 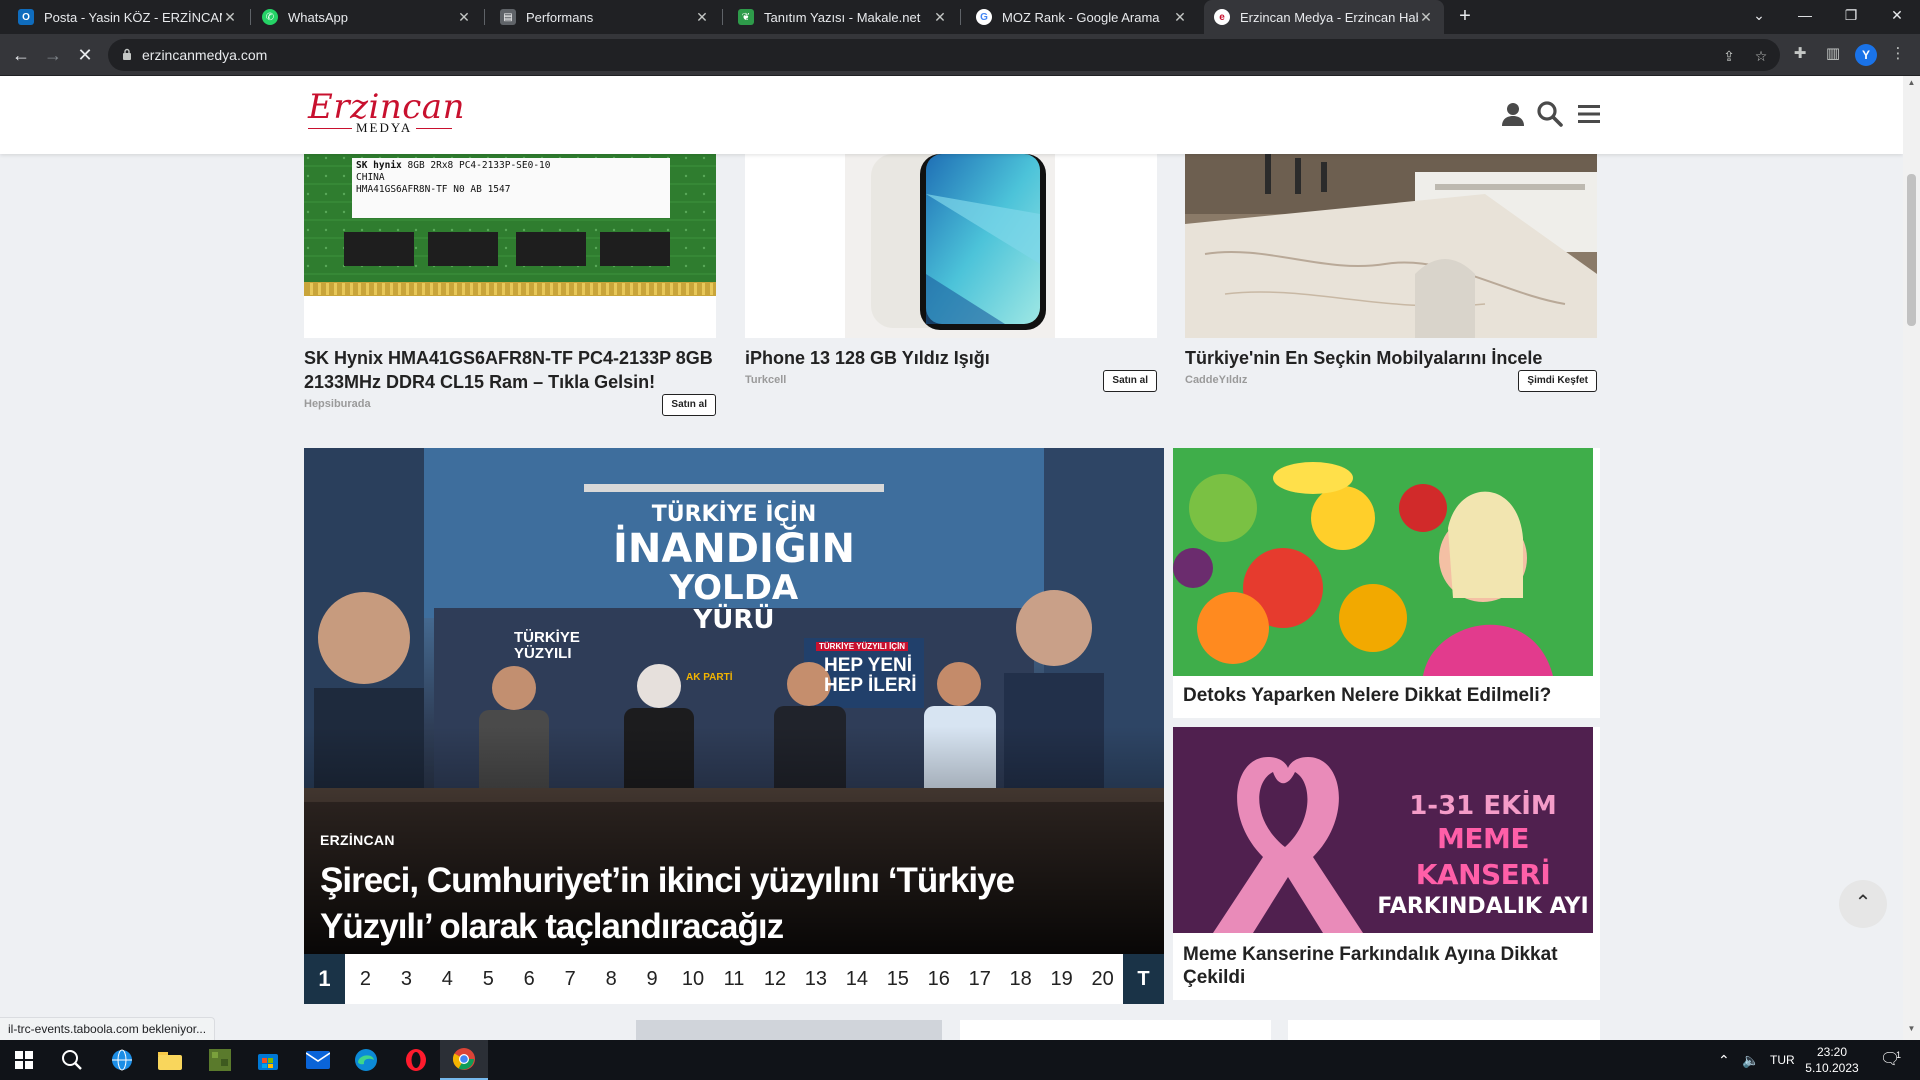 What do you see at coordinates (652, 979) in the screenshot?
I see `slider-page-9: 9` at bounding box center [652, 979].